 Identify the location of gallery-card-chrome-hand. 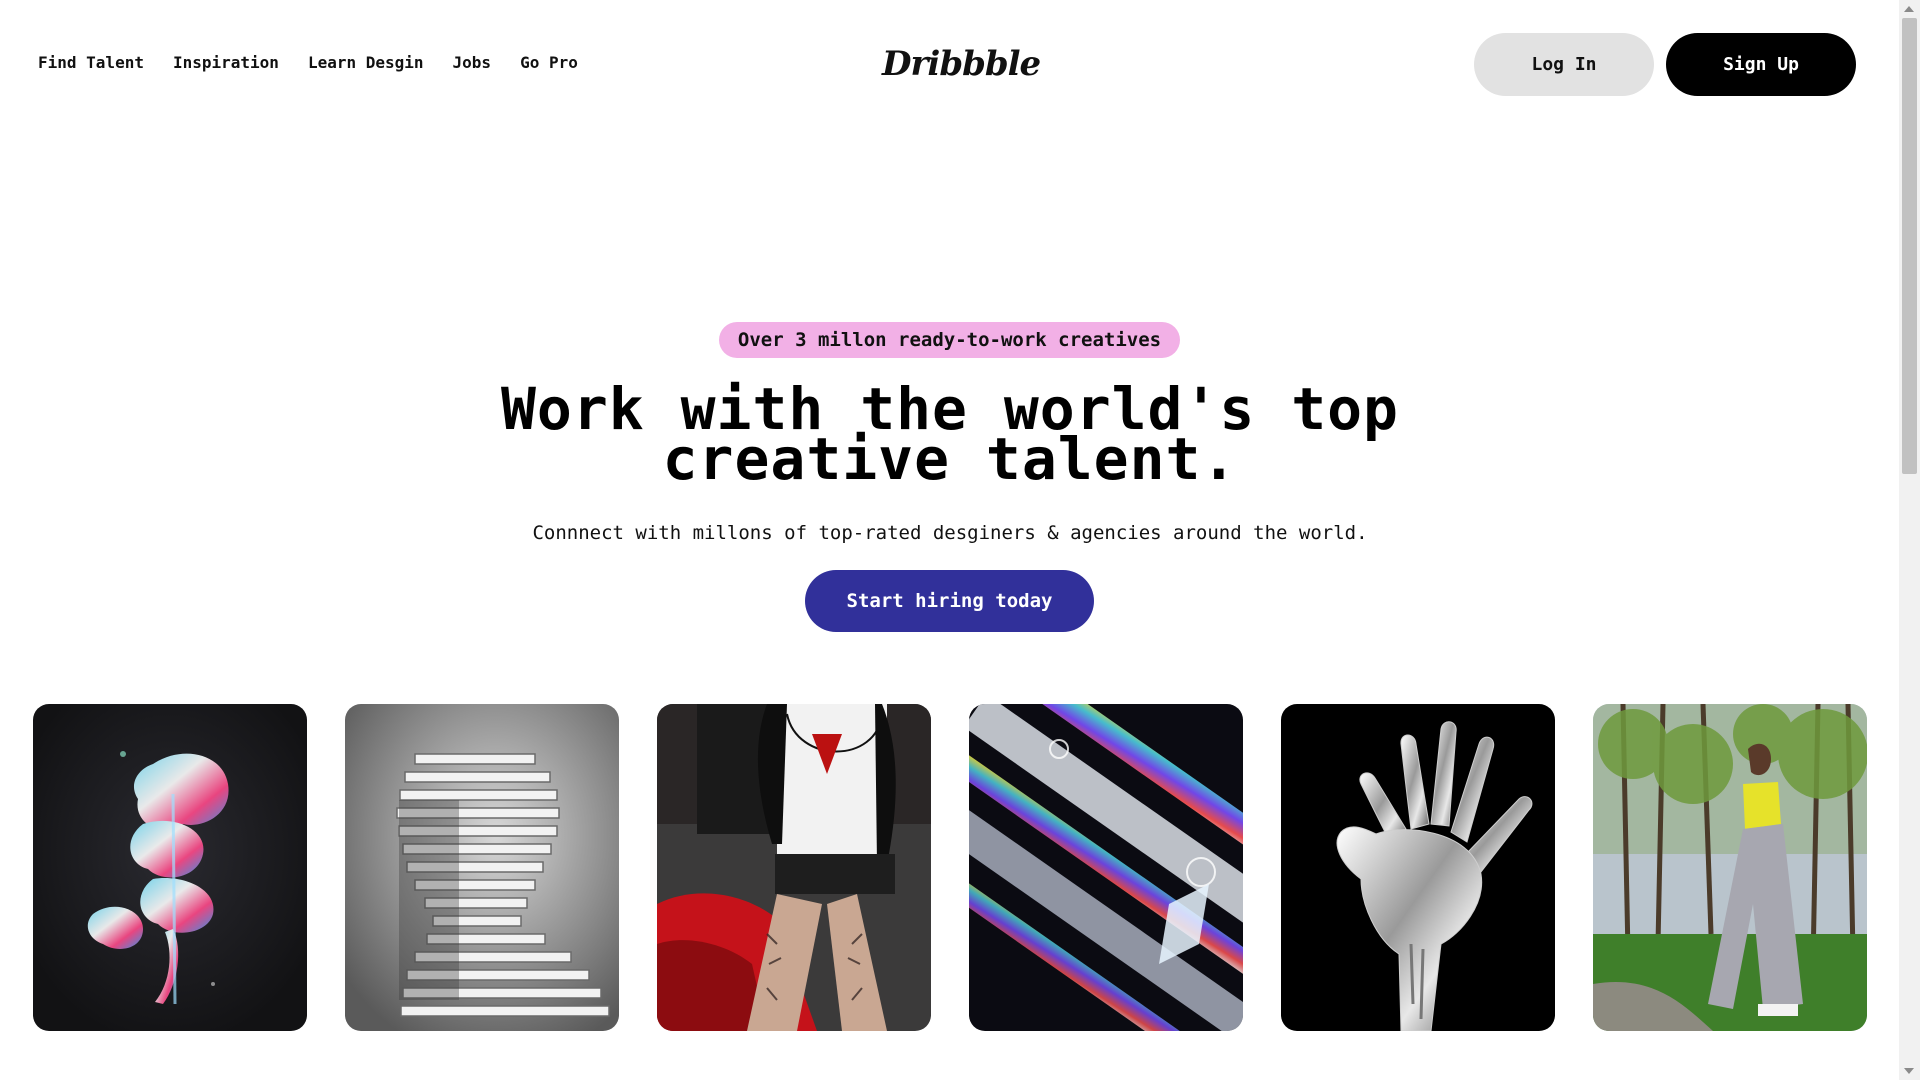
(1418, 867).